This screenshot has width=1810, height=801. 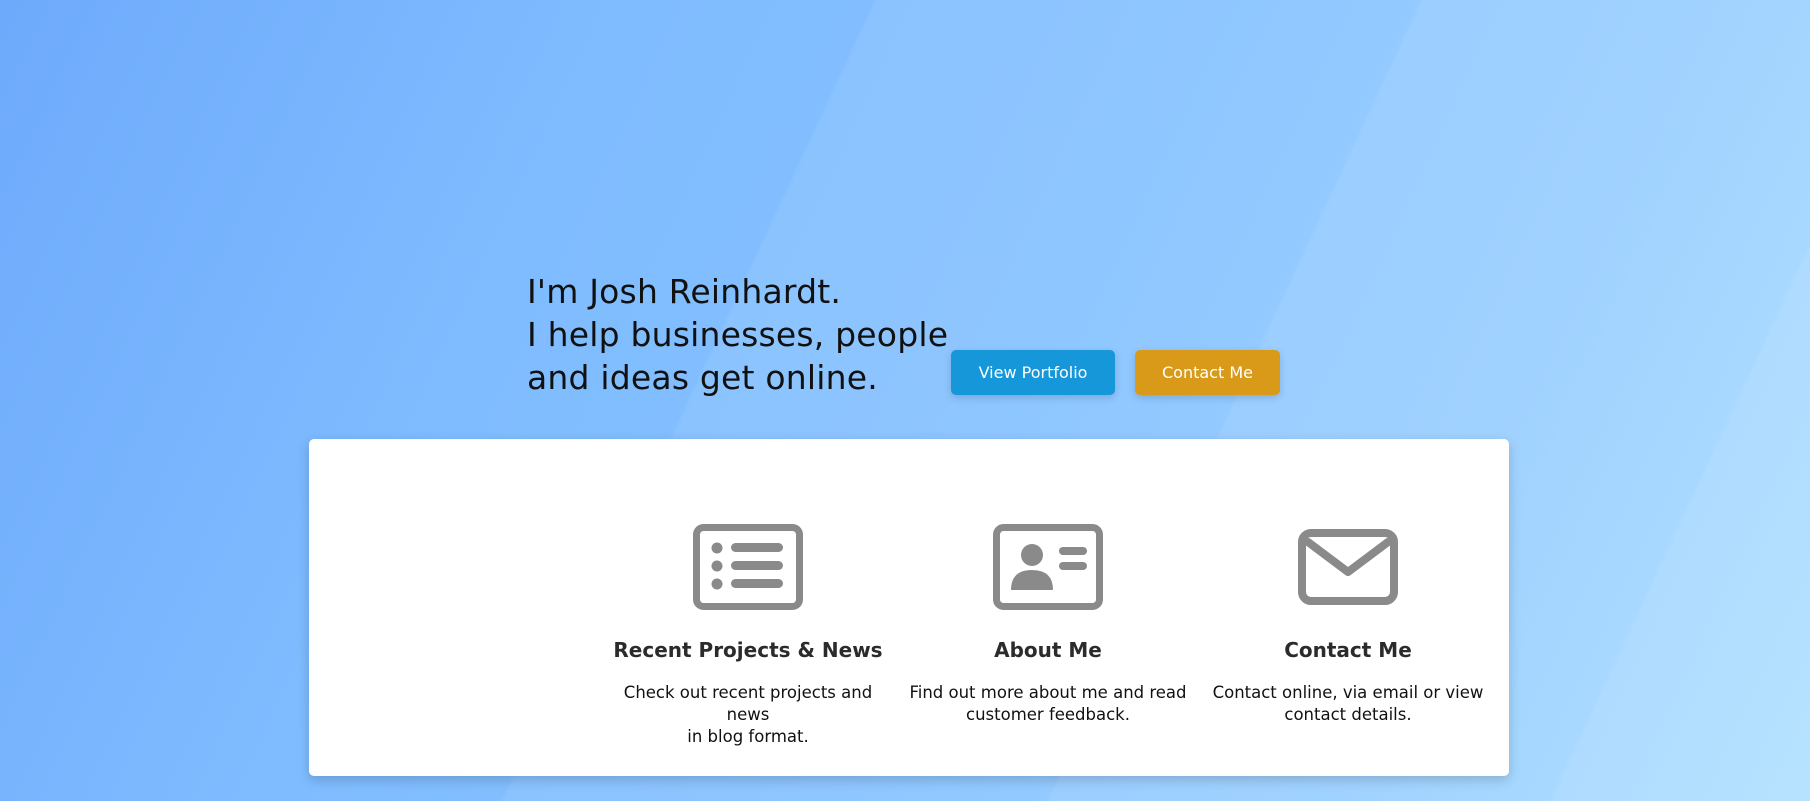 I want to click on feature-title: Contact Me, so click(x=1348, y=650).